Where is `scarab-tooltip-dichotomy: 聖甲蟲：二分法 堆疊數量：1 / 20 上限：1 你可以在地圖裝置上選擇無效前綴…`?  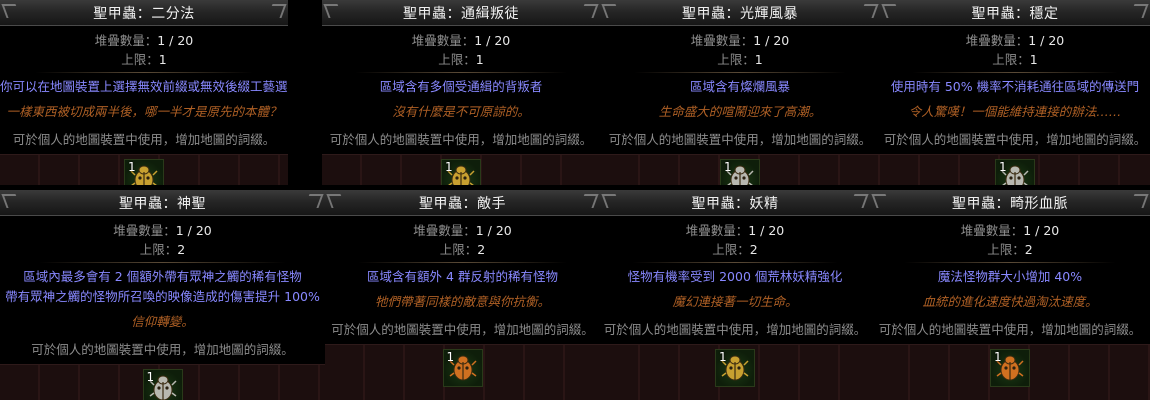 scarab-tooltip-dichotomy: 聖甲蟲：二分法 堆疊數量：1 / 20 上限：1 你可以在地圖裝置上選擇無效前綴… is located at coordinates (144, 92).